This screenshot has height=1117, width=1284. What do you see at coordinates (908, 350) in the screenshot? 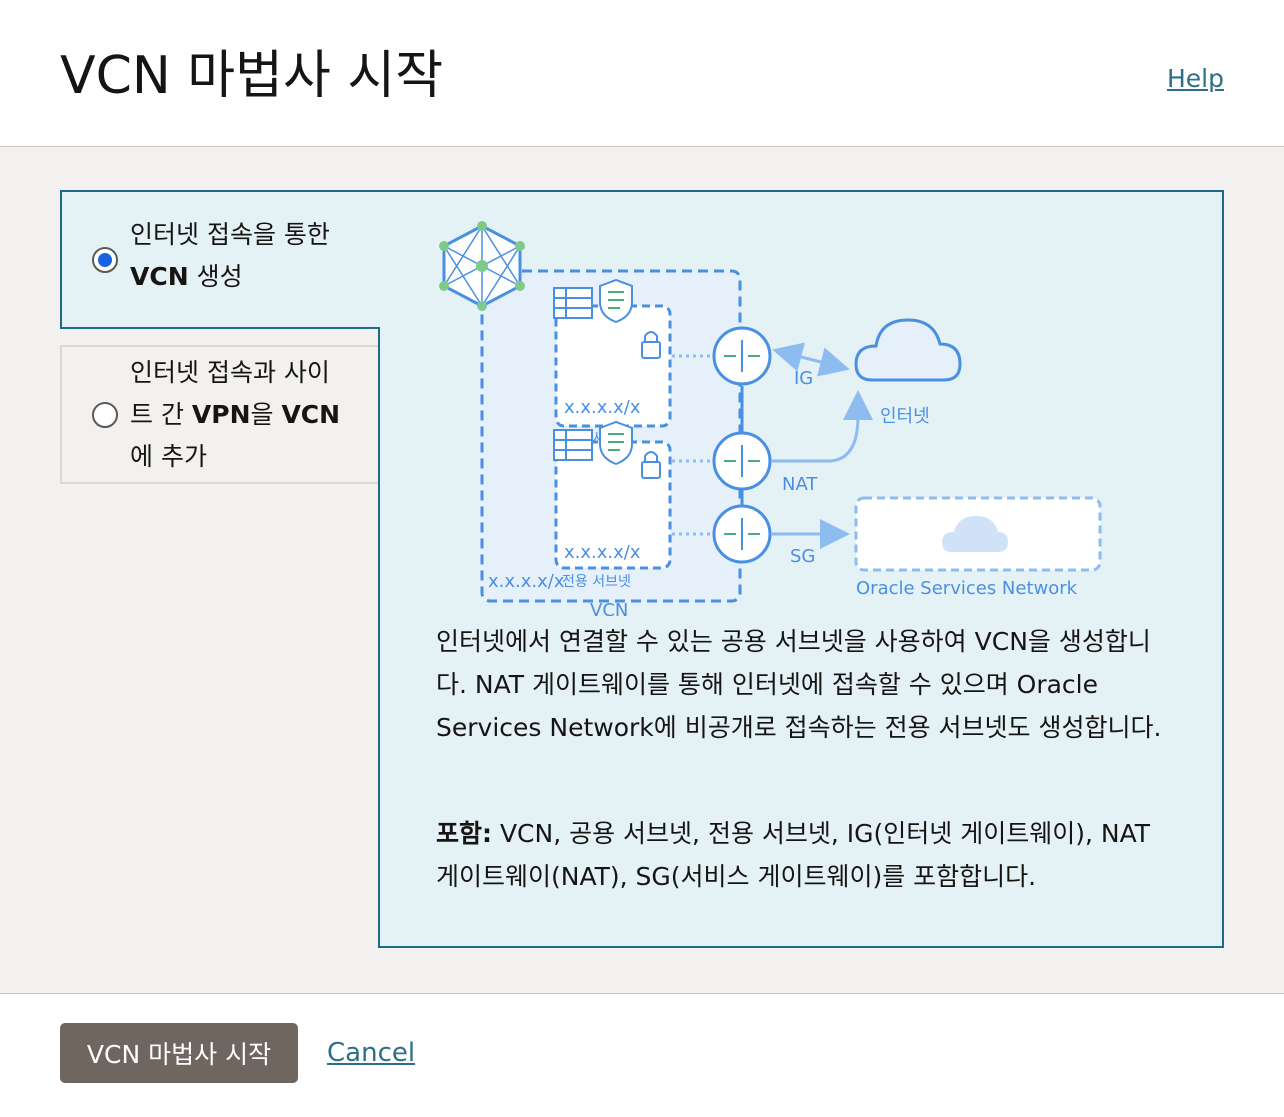
I see `internet-cloud-icon` at bounding box center [908, 350].